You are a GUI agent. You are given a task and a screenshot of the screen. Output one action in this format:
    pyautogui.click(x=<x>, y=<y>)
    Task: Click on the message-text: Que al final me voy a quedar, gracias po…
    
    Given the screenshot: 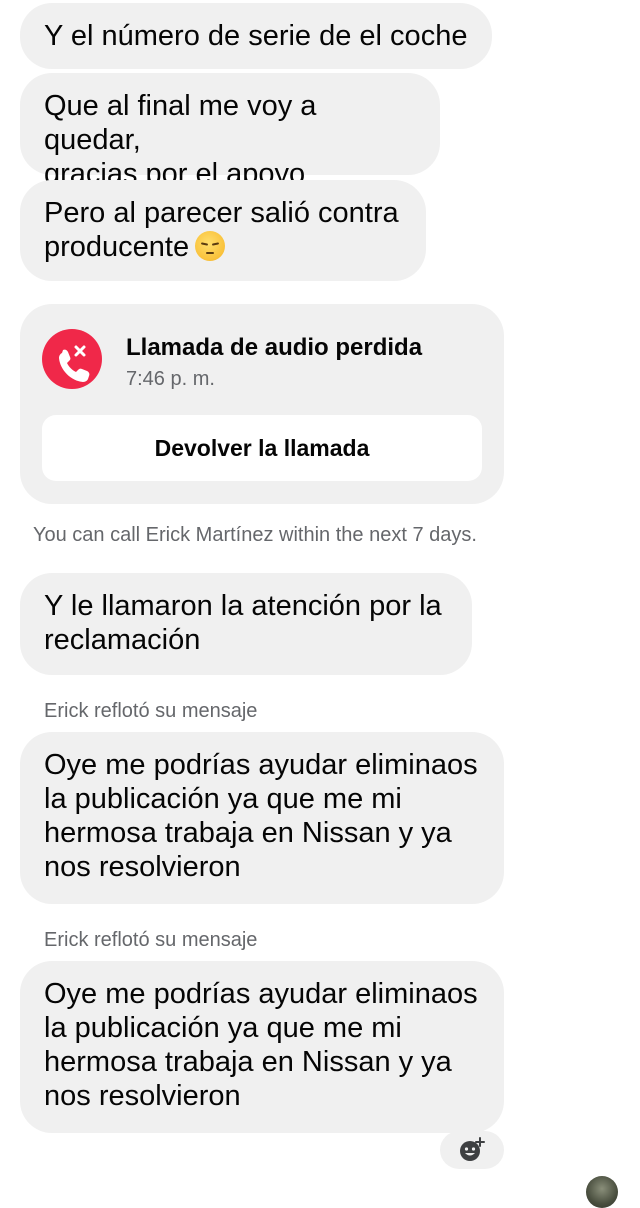 What is the action you would take?
    pyautogui.click(x=180, y=140)
    